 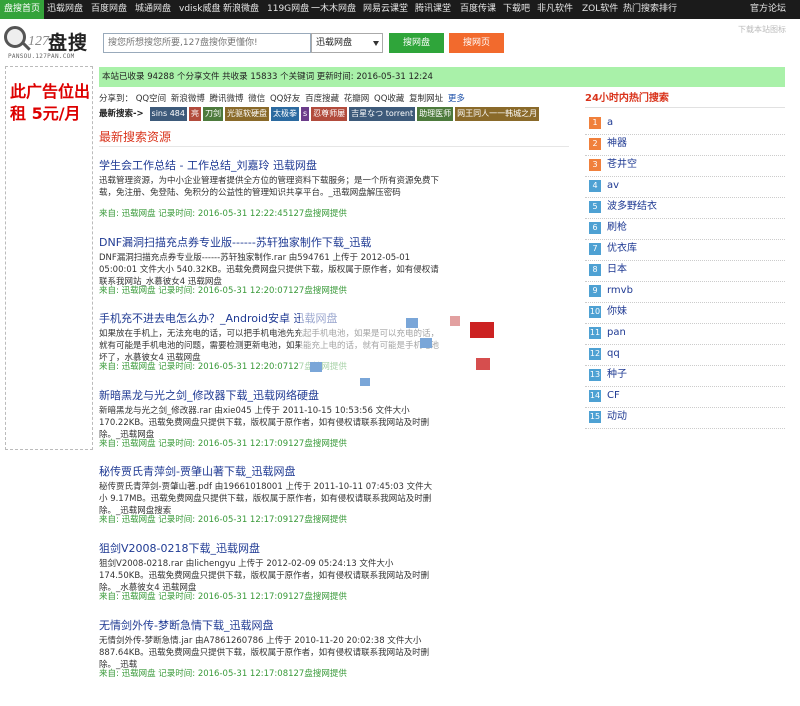 What do you see at coordinates (269, 165) in the screenshot?
I see `result-title: 学生会工作总结 - 工作总结_刘嘉玲 迅载网盘` at bounding box center [269, 165].